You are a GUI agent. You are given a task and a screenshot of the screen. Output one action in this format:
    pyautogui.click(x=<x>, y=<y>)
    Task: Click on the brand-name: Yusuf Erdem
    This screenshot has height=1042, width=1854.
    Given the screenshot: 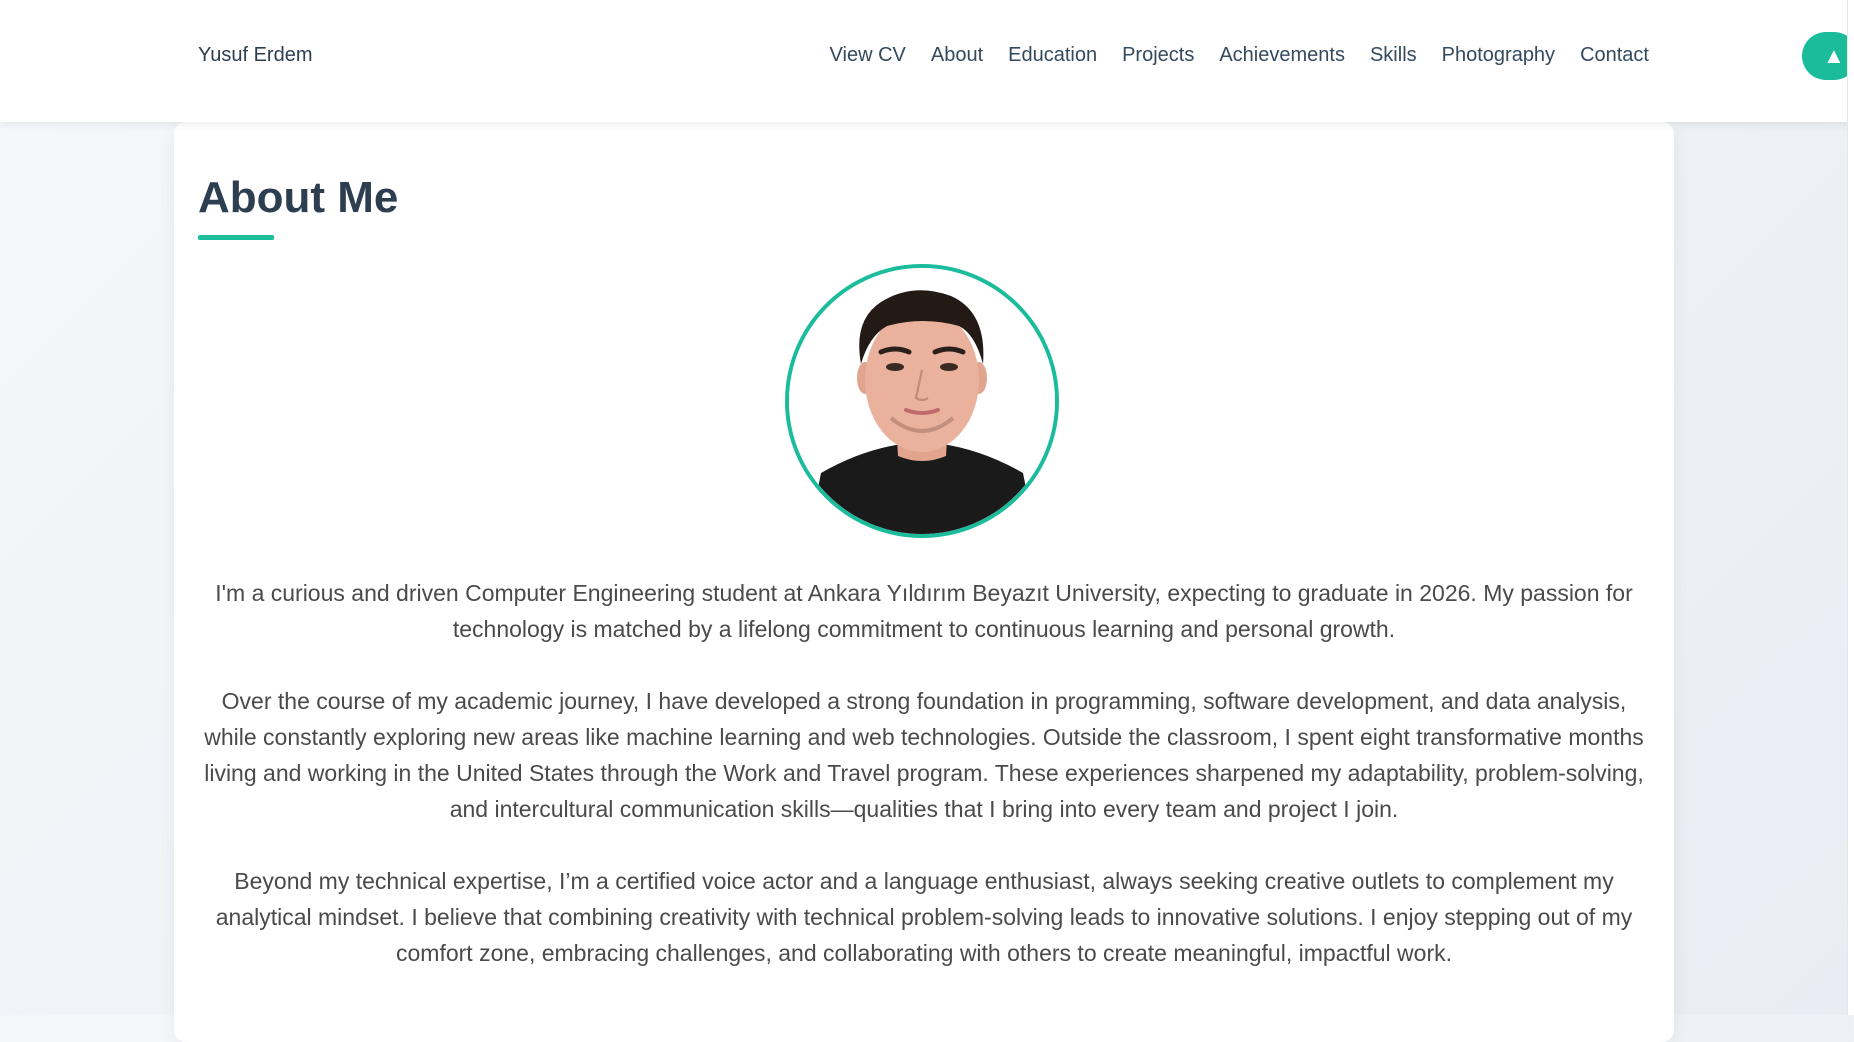 What is the action you would take?
    pyautogui.click(x=255, y=55)
    